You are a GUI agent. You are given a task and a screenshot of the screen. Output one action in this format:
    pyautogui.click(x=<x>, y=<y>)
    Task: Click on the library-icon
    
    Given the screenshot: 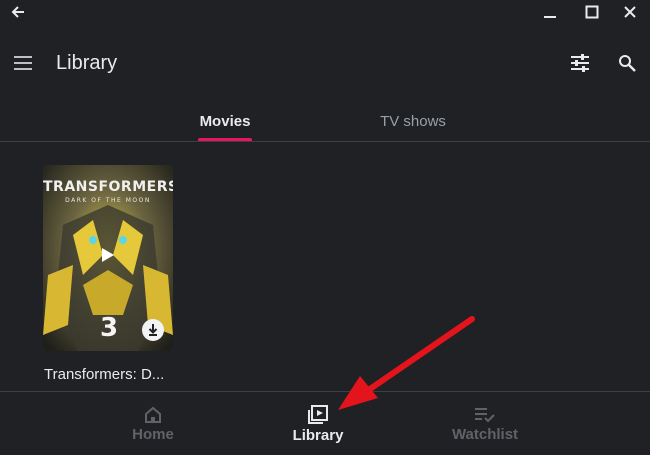 What is the action you would take?
    pyautogui.click(x=318, y=414)
    